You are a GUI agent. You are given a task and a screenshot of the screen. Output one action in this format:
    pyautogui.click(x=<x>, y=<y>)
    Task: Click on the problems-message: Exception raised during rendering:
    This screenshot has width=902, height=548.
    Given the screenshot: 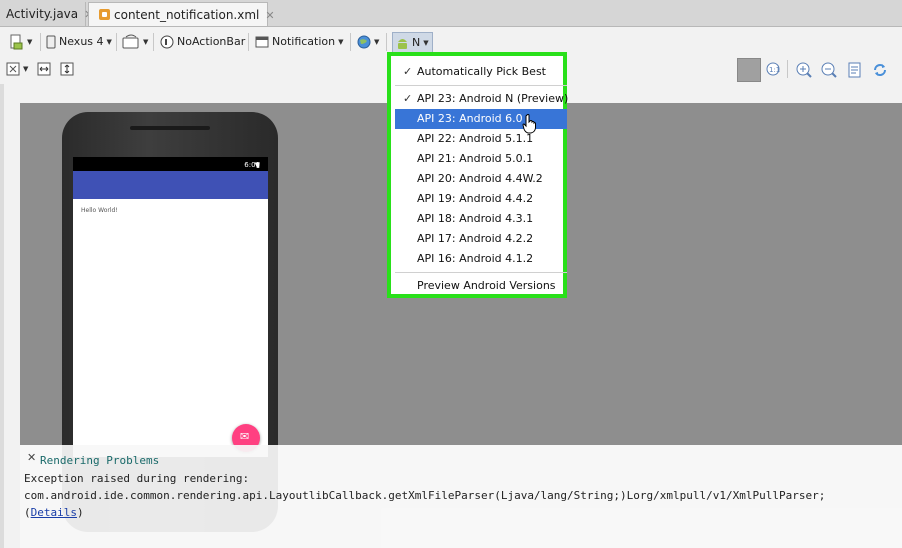 What is the action you would take?
    pyautogui.click(x=137, y=478)
    